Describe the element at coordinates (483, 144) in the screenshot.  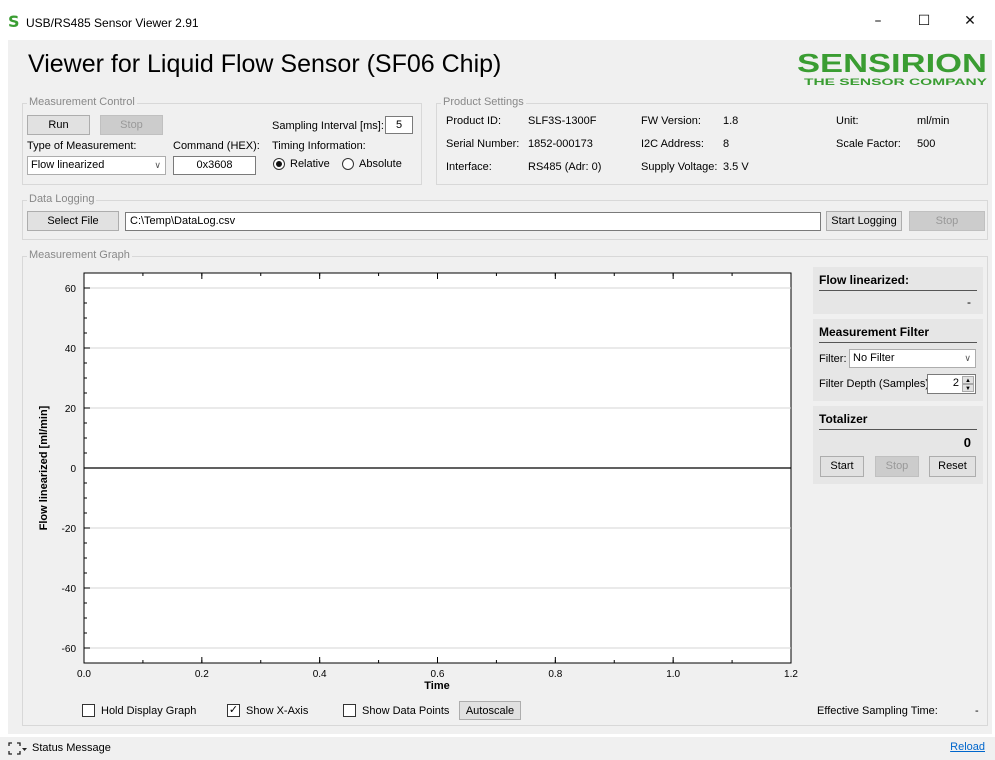
I see `serial-number-label: Serial Number:` at that location.